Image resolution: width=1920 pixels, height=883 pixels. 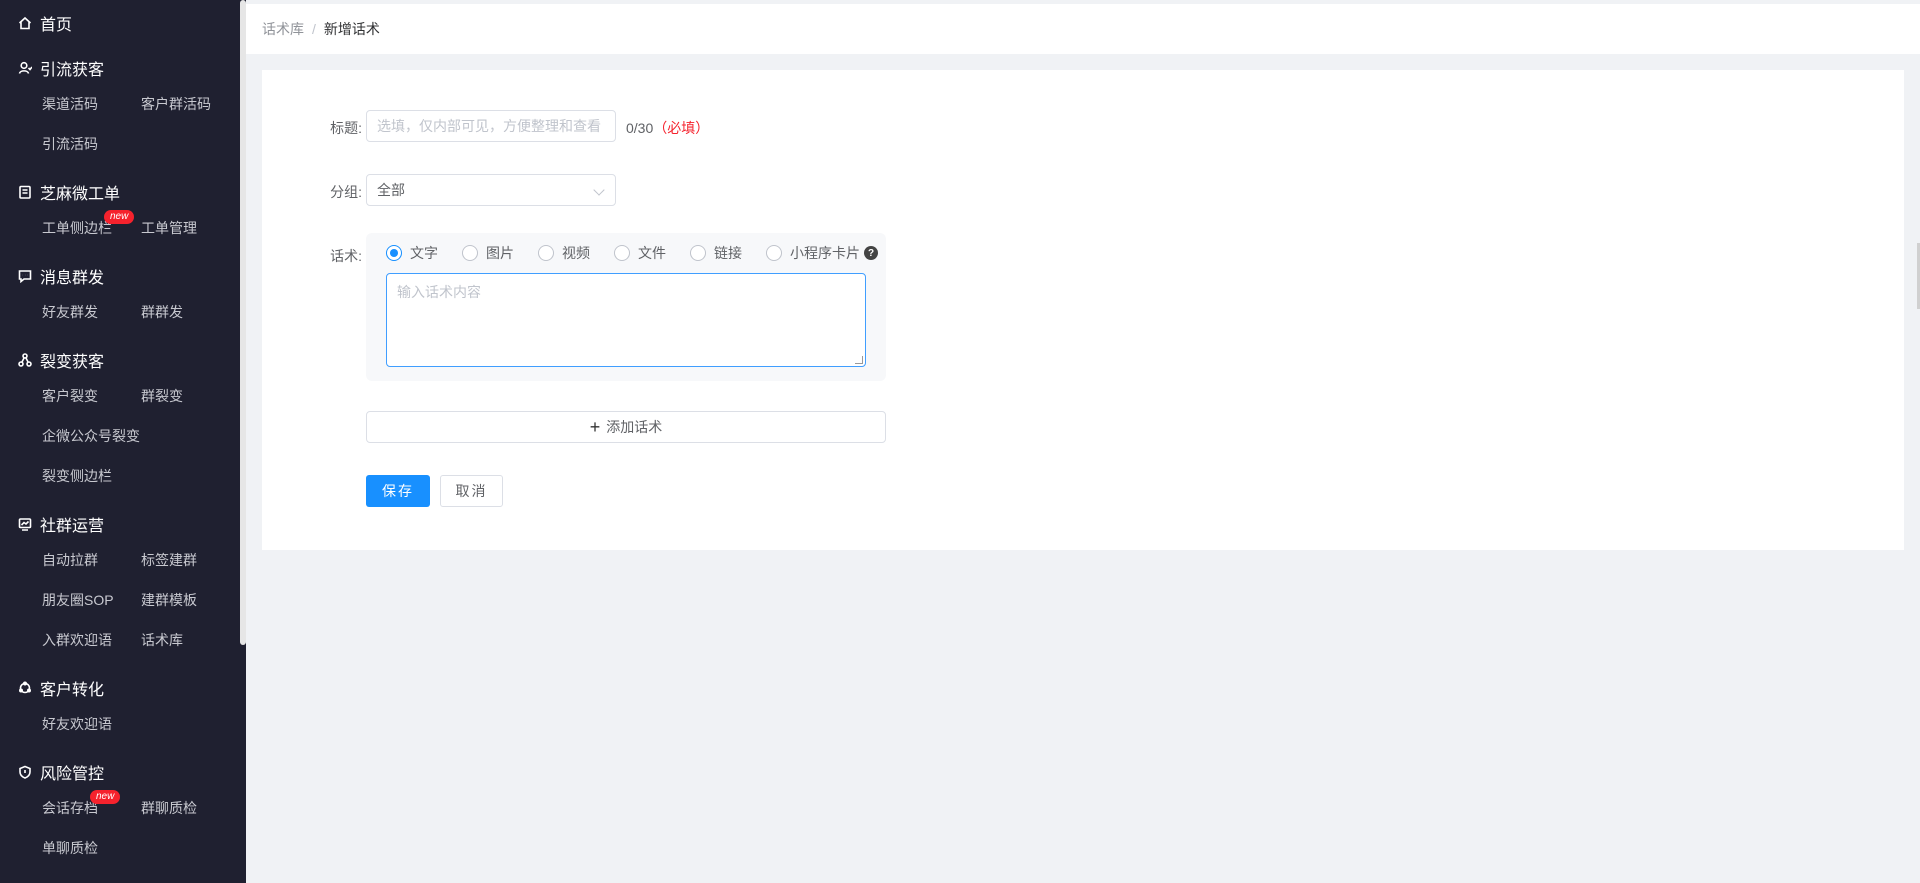 I want to click on sidebar-section-zhuanhua: 客户转化, so click(x=120, y=688).